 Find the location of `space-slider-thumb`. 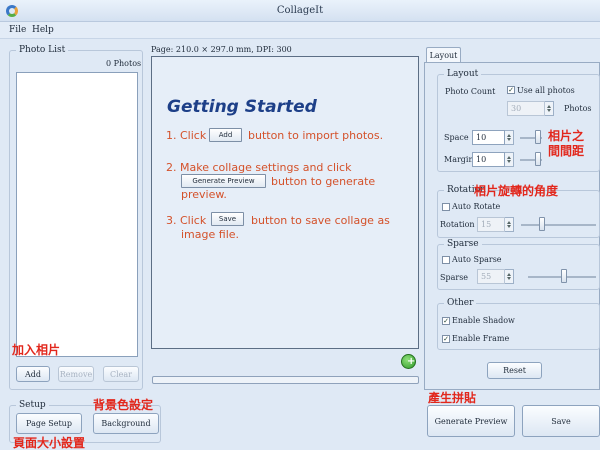

space-slider-thumb is located at coordinates (538, 137).